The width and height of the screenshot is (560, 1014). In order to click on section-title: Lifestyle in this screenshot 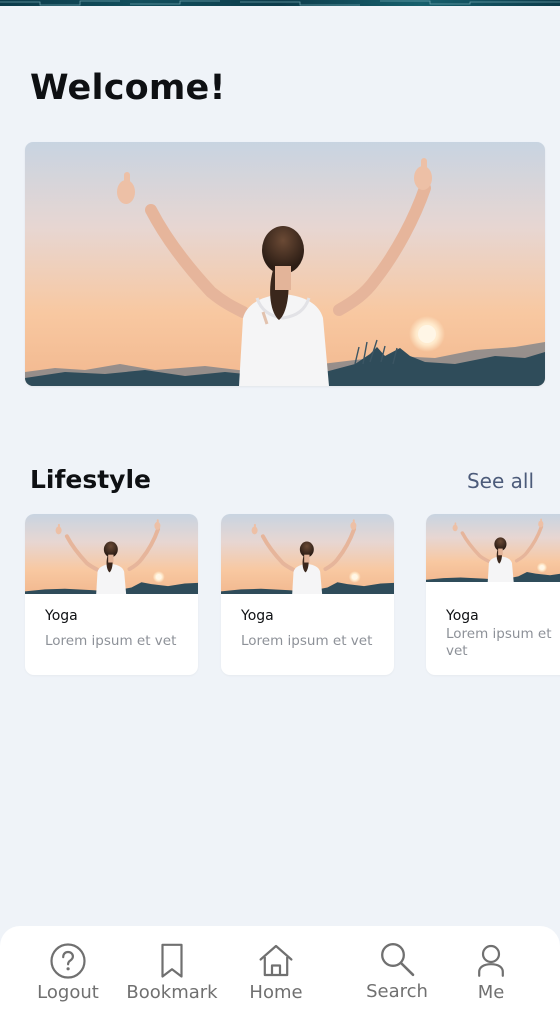, I will do `click(90, 479)`.